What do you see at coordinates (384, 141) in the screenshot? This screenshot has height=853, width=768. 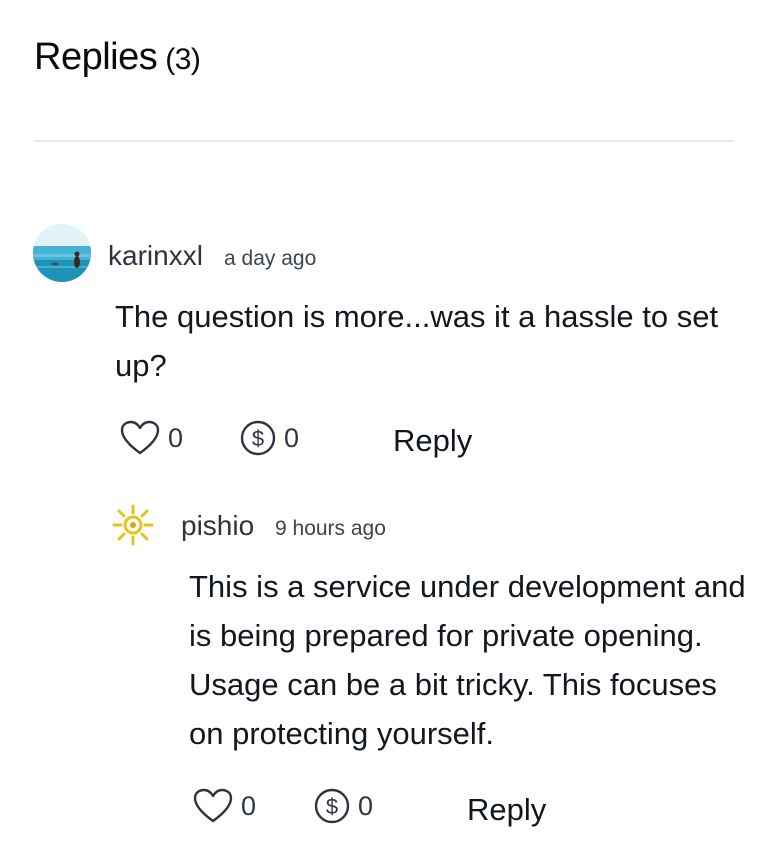 I see `header-divider` at bounding box center [384, 141].